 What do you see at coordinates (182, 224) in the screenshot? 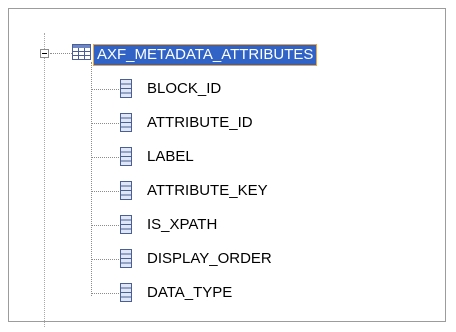
I see `column-label: IS_XPATH` at bounding box center [182, 224].